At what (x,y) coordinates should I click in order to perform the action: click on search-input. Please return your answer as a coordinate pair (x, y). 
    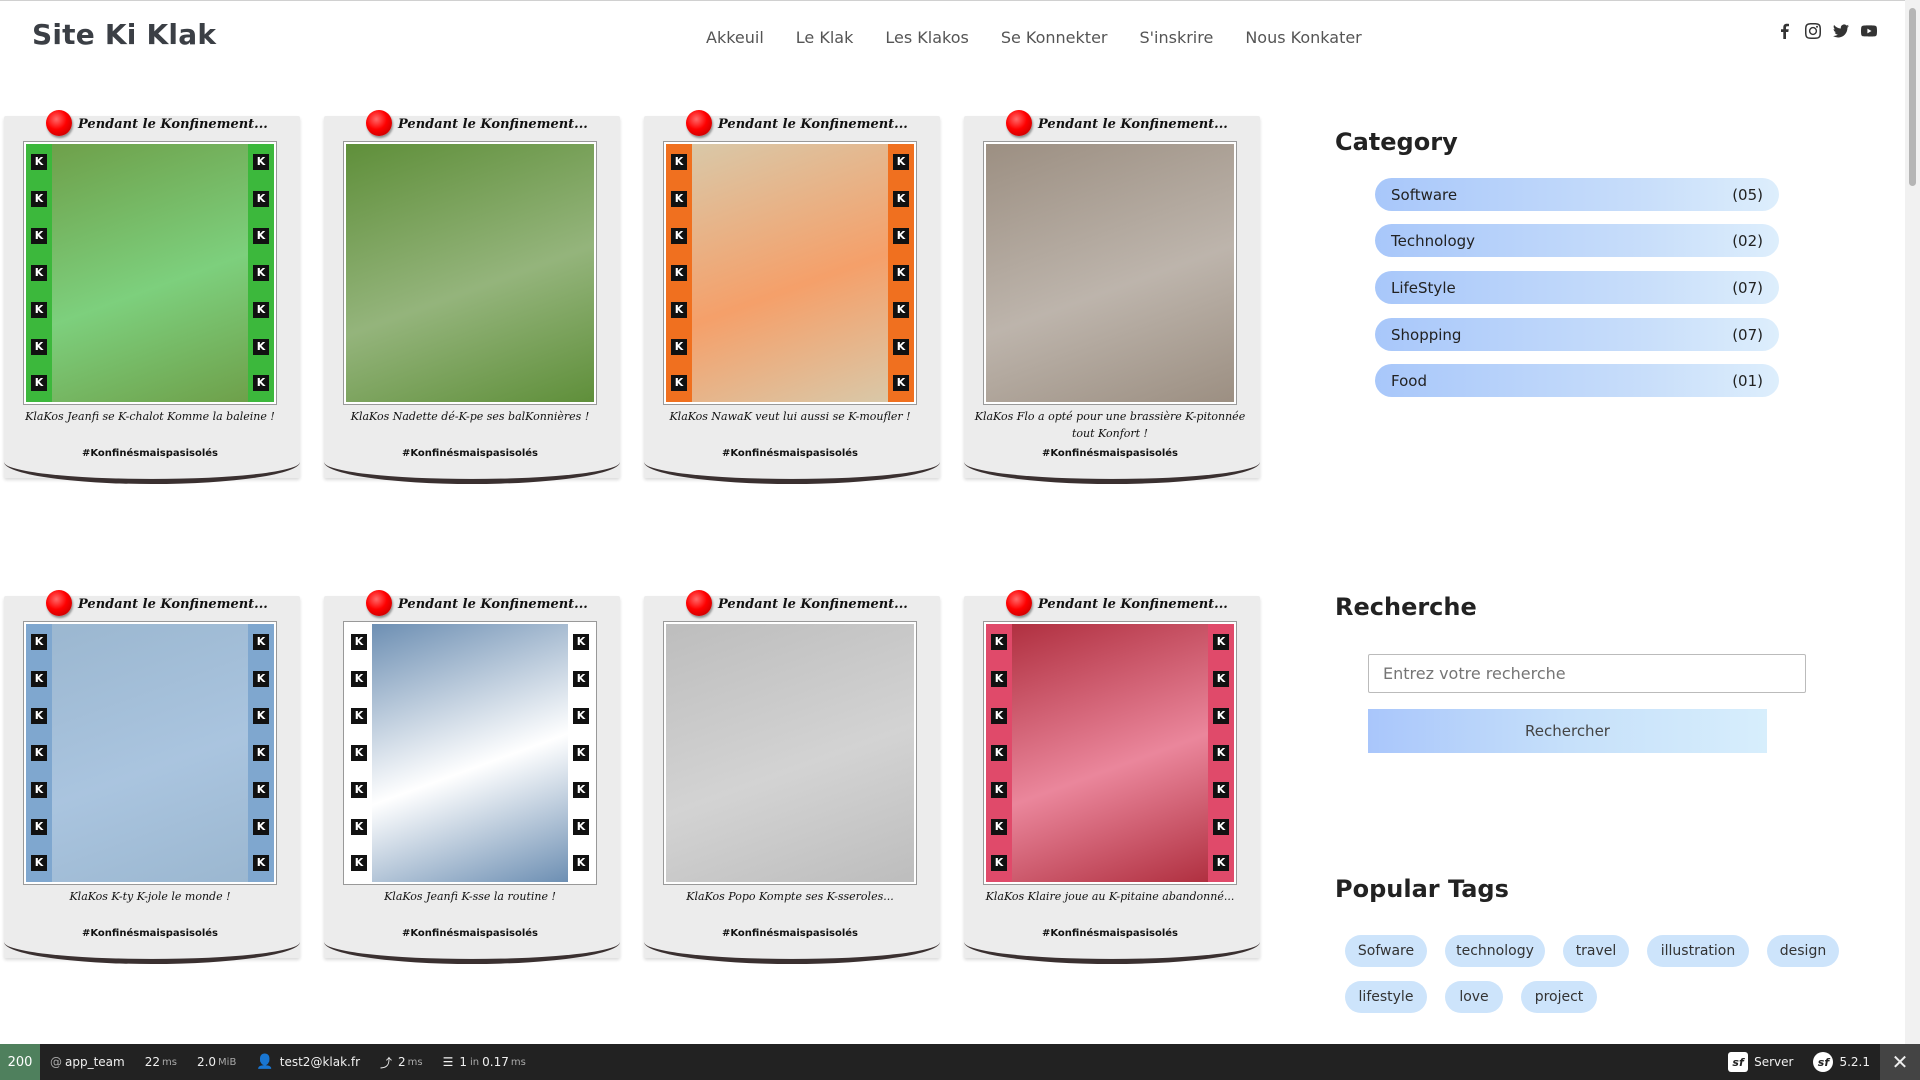
    Looking at the image, I should click on (1587, 673).